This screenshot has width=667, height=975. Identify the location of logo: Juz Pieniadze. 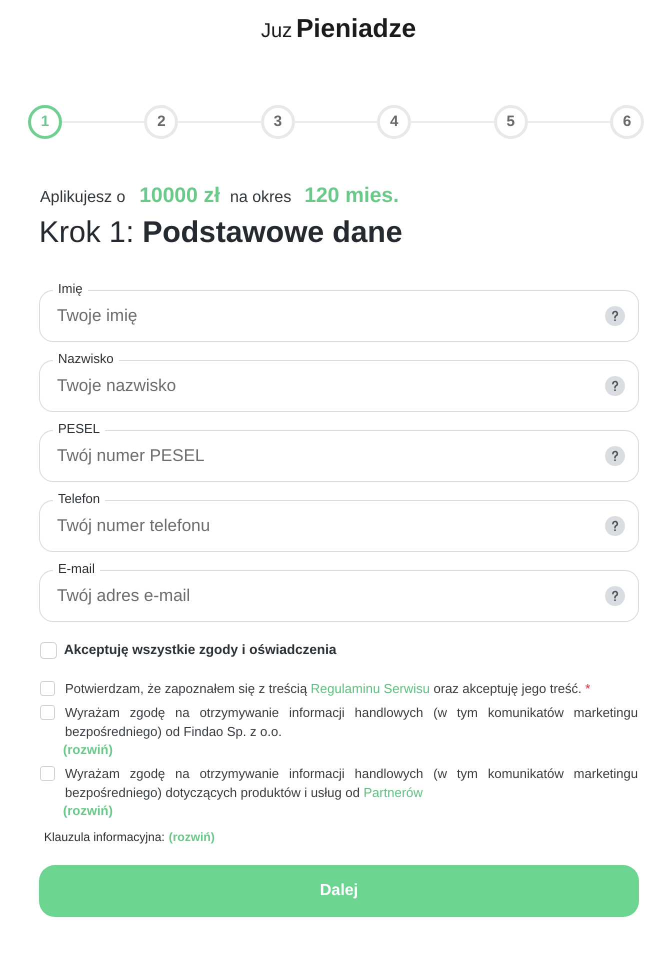
(338, 28).